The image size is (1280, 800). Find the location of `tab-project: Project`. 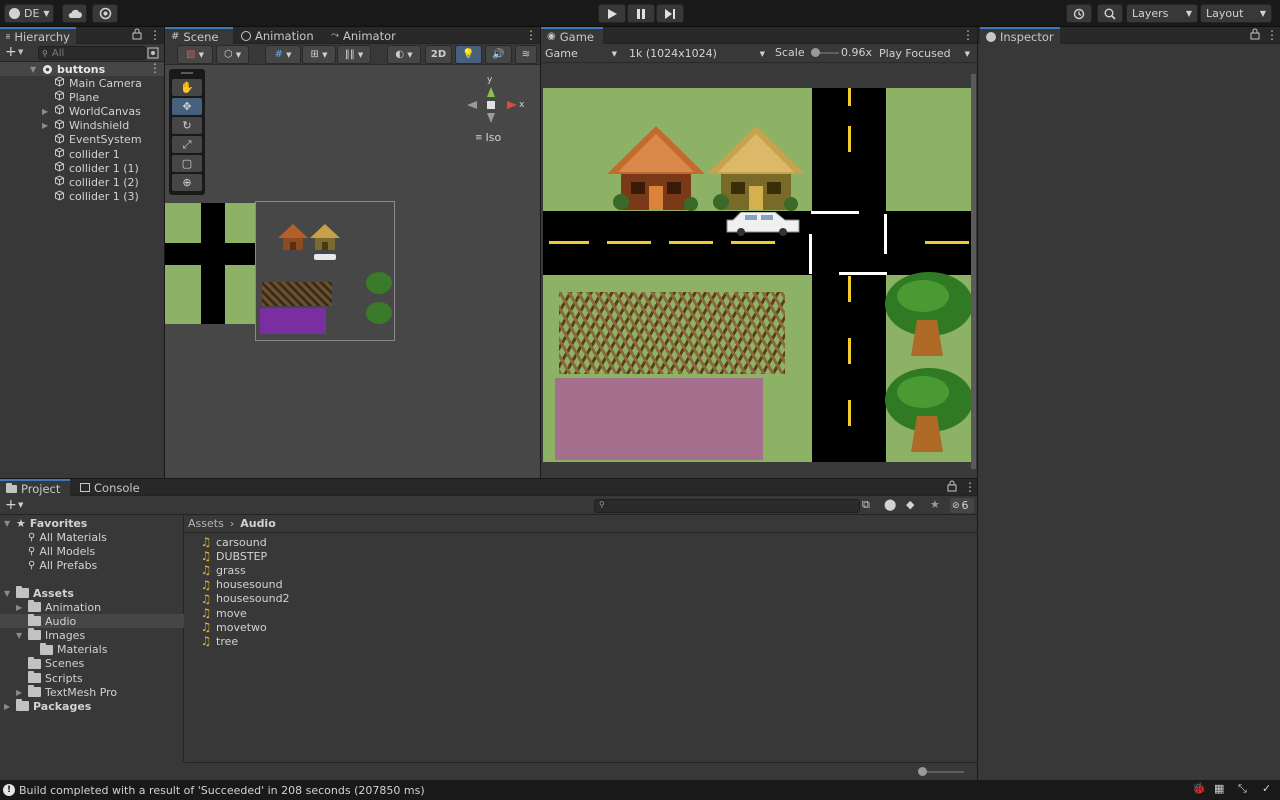

tab-project: Project is located at coordinates (35, 487).